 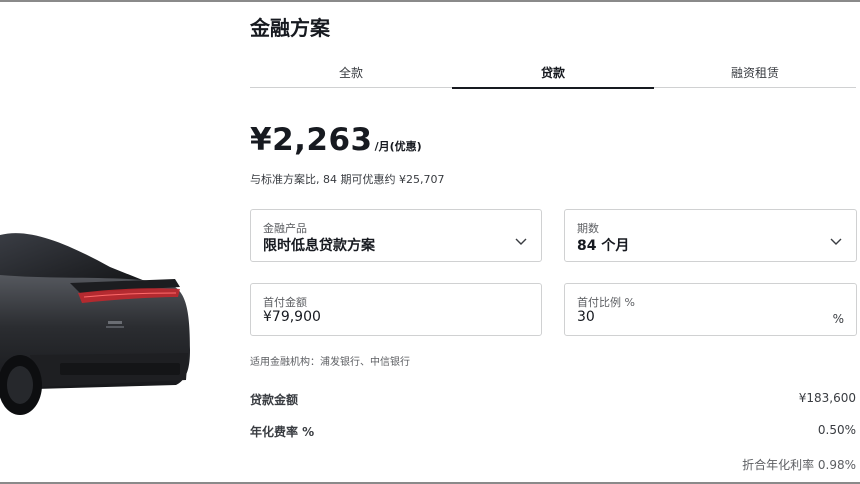 What do you see at coordinates (95, 324) in the screenshot?
I see `car-rear-image` at bounding box center [95, 324].